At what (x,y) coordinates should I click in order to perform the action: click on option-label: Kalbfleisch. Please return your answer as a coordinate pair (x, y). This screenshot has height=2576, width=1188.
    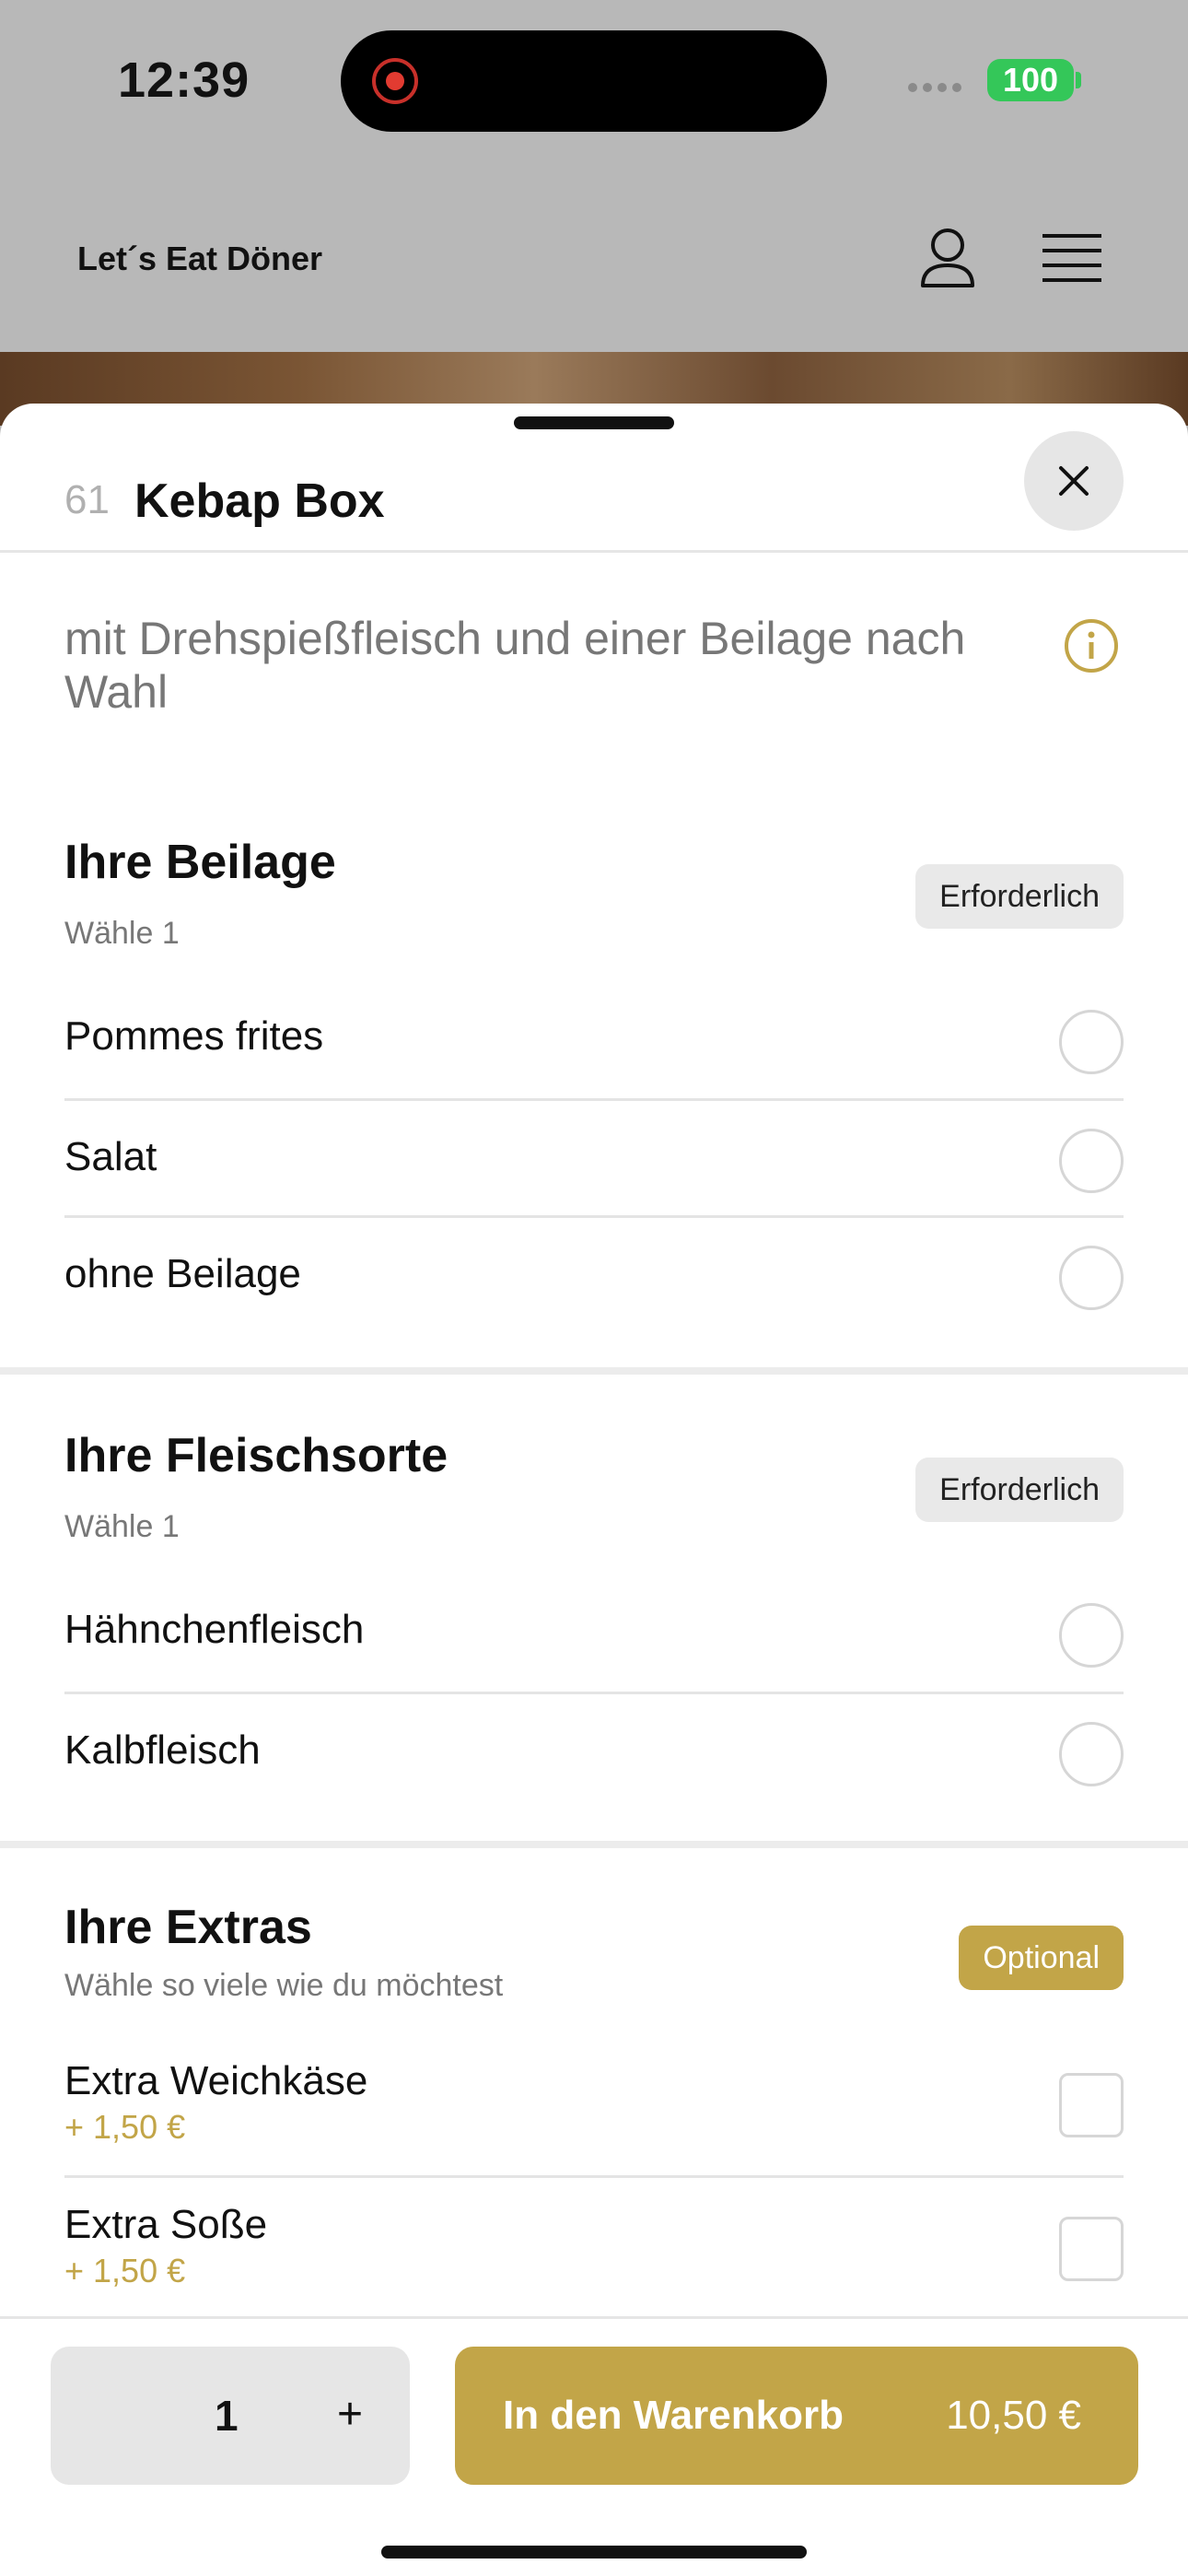
    Looking at the image, I should click on (162, 1750).